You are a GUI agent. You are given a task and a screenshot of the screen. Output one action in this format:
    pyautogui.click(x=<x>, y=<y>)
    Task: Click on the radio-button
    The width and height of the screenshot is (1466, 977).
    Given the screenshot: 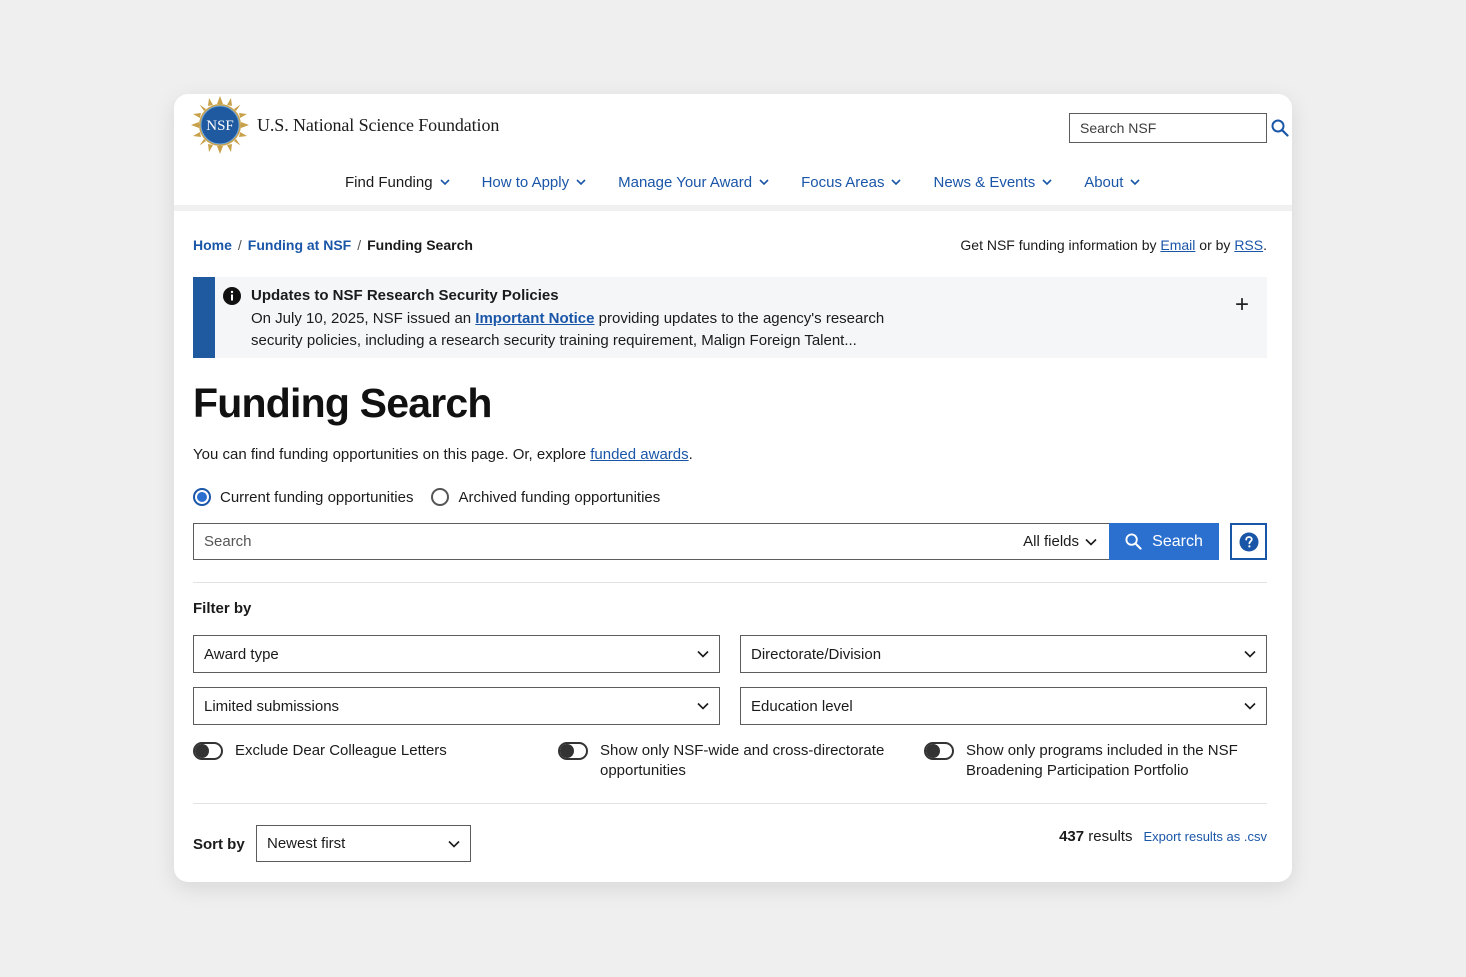 What is the action you would take?
    pyautogui.click(x=440, y=497)
    